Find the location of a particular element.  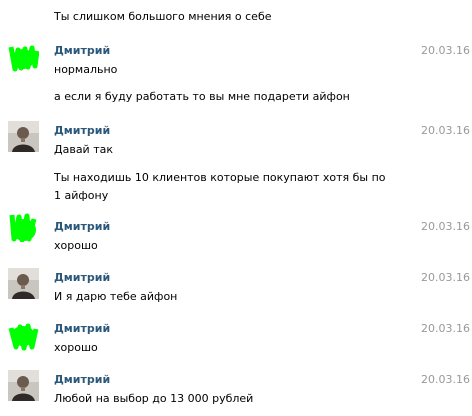

message-text: Ты слишком большого мнения о себе is located at coordinates (163, 16).